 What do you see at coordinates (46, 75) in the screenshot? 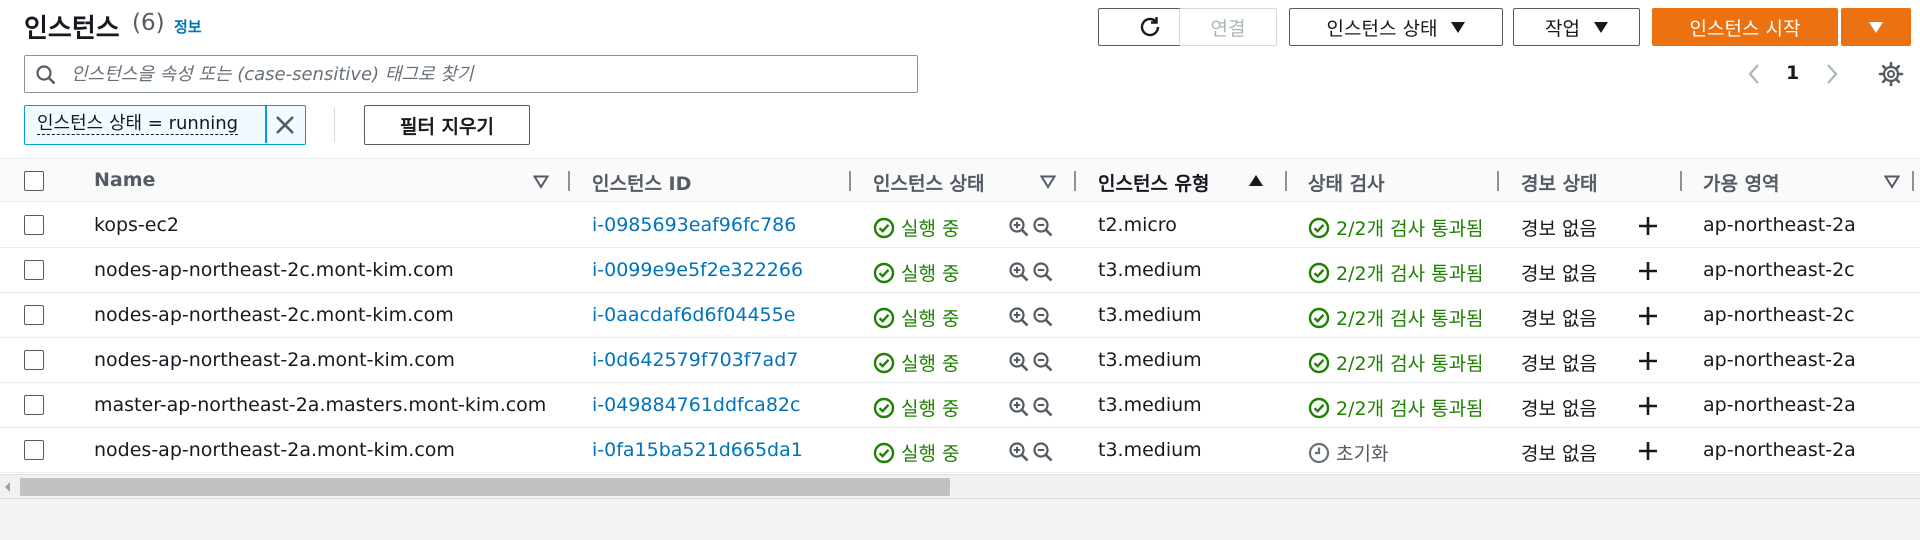
I see `search-icon` at bounding box center [46, 75].